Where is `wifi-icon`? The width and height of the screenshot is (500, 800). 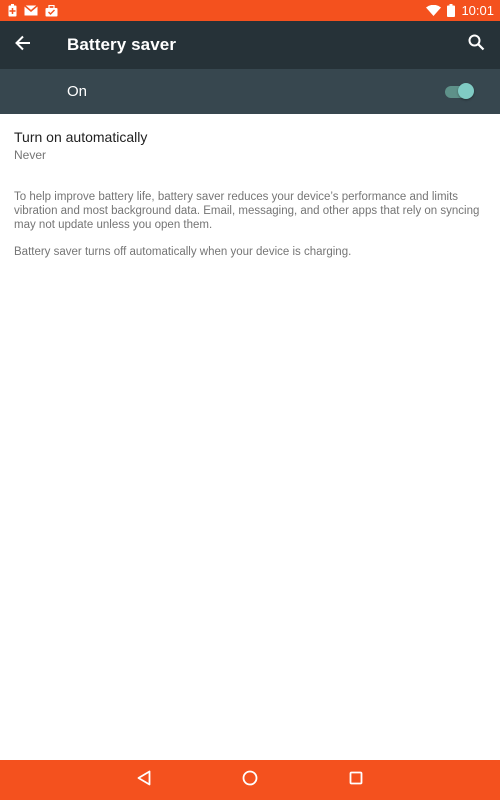 wifi-icon is located at coordinates (434, 10).